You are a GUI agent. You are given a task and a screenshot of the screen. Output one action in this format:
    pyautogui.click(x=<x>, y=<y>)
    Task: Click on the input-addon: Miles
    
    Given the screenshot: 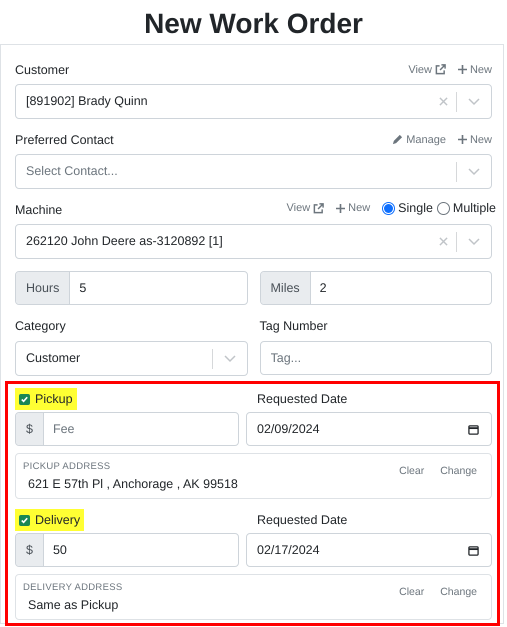 What is the action you would take?
    pyautogui.click(x=285, y=288)
    